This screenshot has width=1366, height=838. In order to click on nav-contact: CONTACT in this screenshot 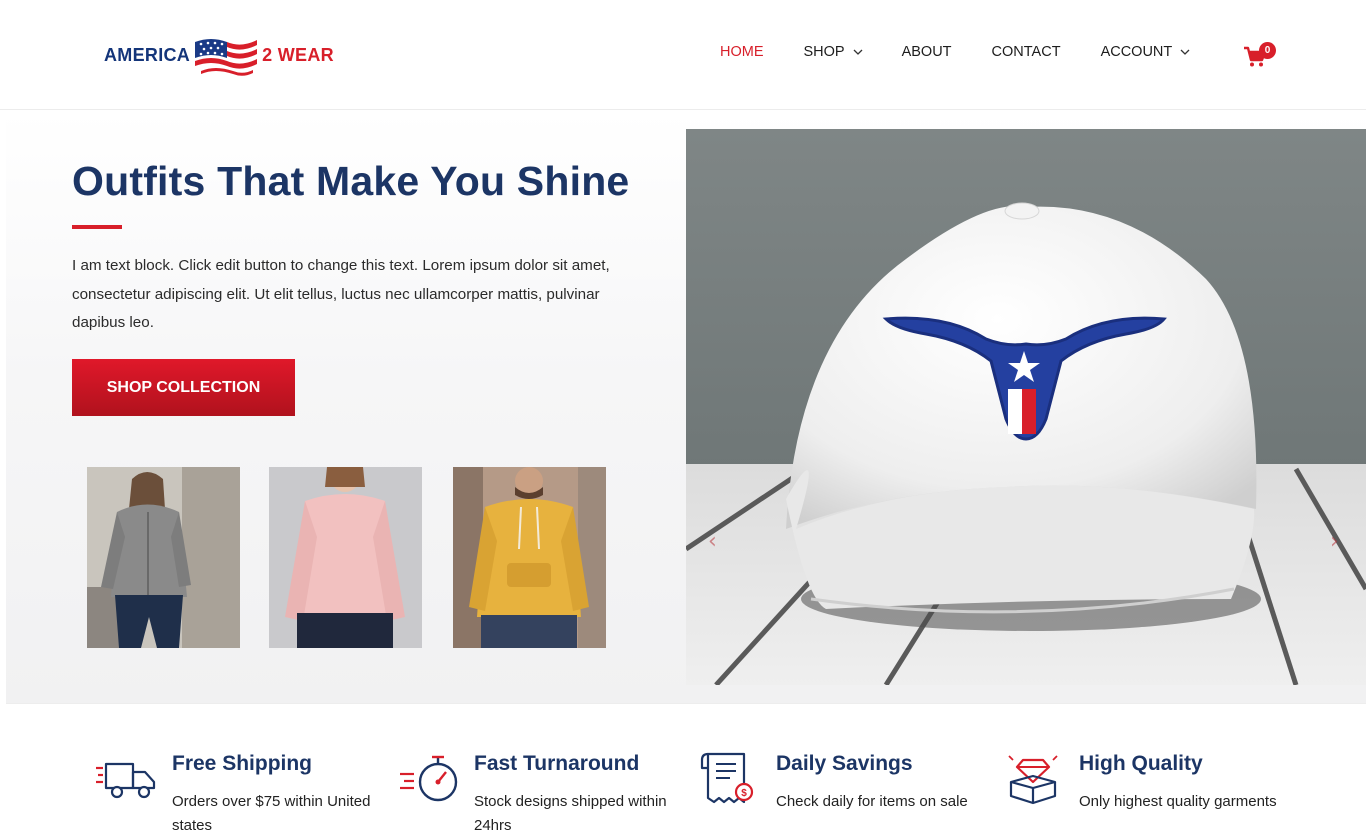, I will do `click(1026, 52)`.